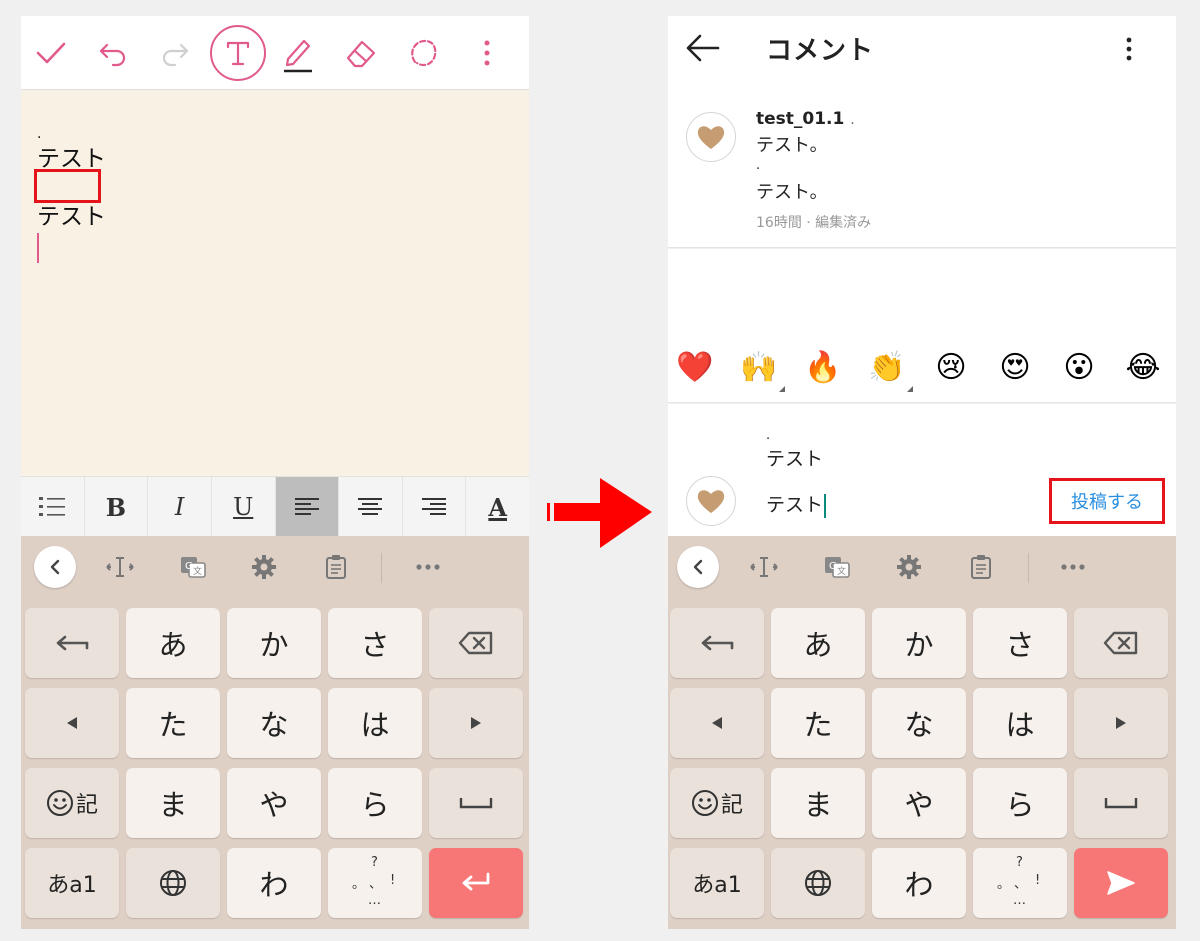 This screenshot has height=941, width=1200. I want to click on emoji-crying: 😢, so click(951, 368).